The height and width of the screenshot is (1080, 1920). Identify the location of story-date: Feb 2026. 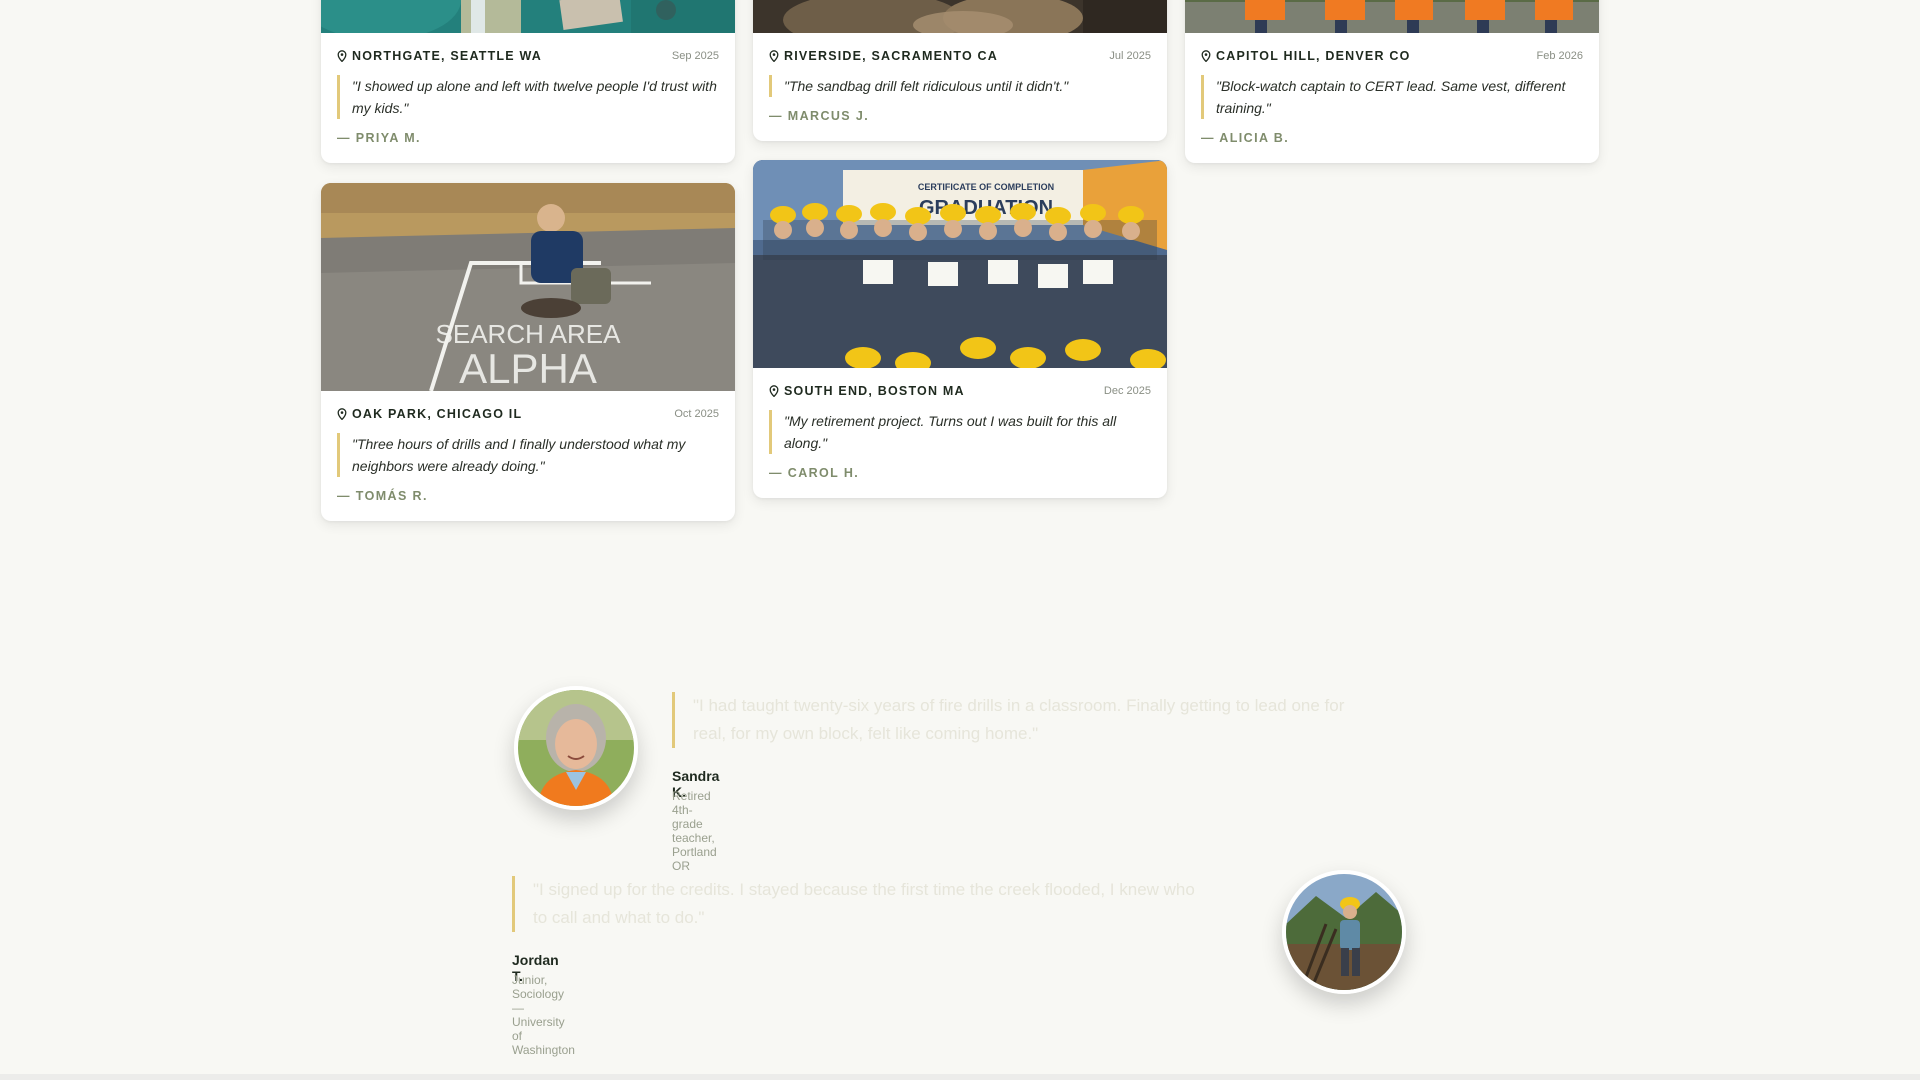
(1559, 56).